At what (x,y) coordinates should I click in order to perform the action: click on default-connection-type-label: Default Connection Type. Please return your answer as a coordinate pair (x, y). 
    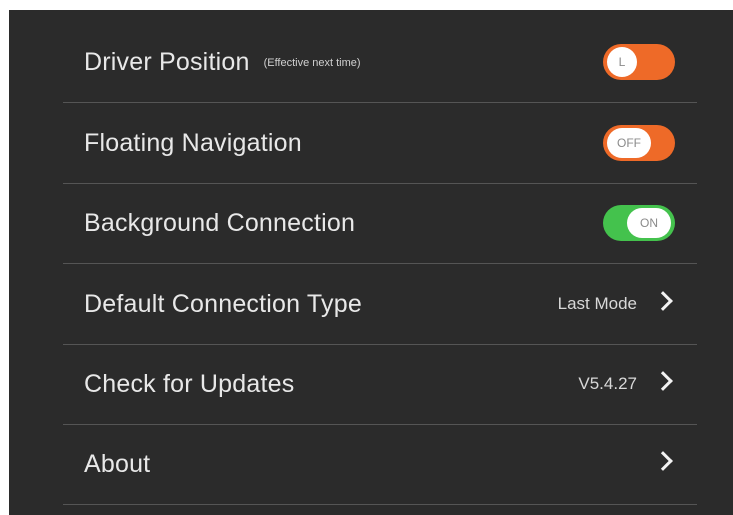
    Looking at the image, I should click on (223, 303).